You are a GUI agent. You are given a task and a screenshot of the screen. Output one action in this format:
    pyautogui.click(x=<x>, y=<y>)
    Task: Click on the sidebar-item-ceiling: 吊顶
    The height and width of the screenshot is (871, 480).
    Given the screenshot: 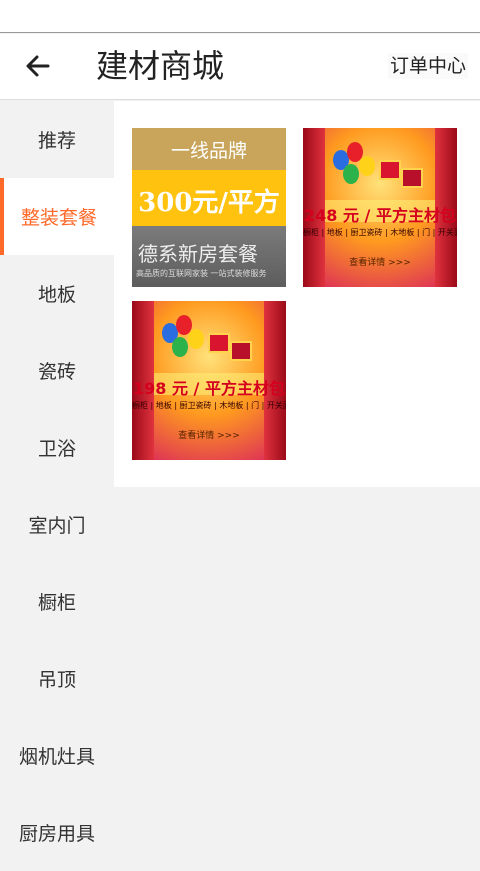 What is the action you would take?
    pyautogui.click(x=57, y=678)
    